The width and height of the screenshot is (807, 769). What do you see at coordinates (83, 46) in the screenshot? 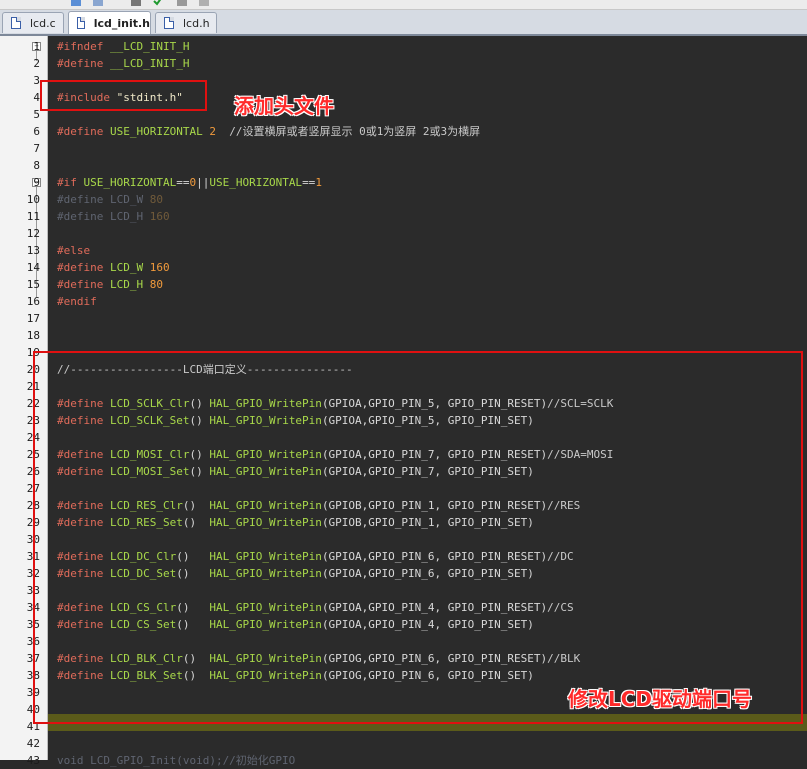
I see `code-token: #ifndef` at bounding box center [83, 46].